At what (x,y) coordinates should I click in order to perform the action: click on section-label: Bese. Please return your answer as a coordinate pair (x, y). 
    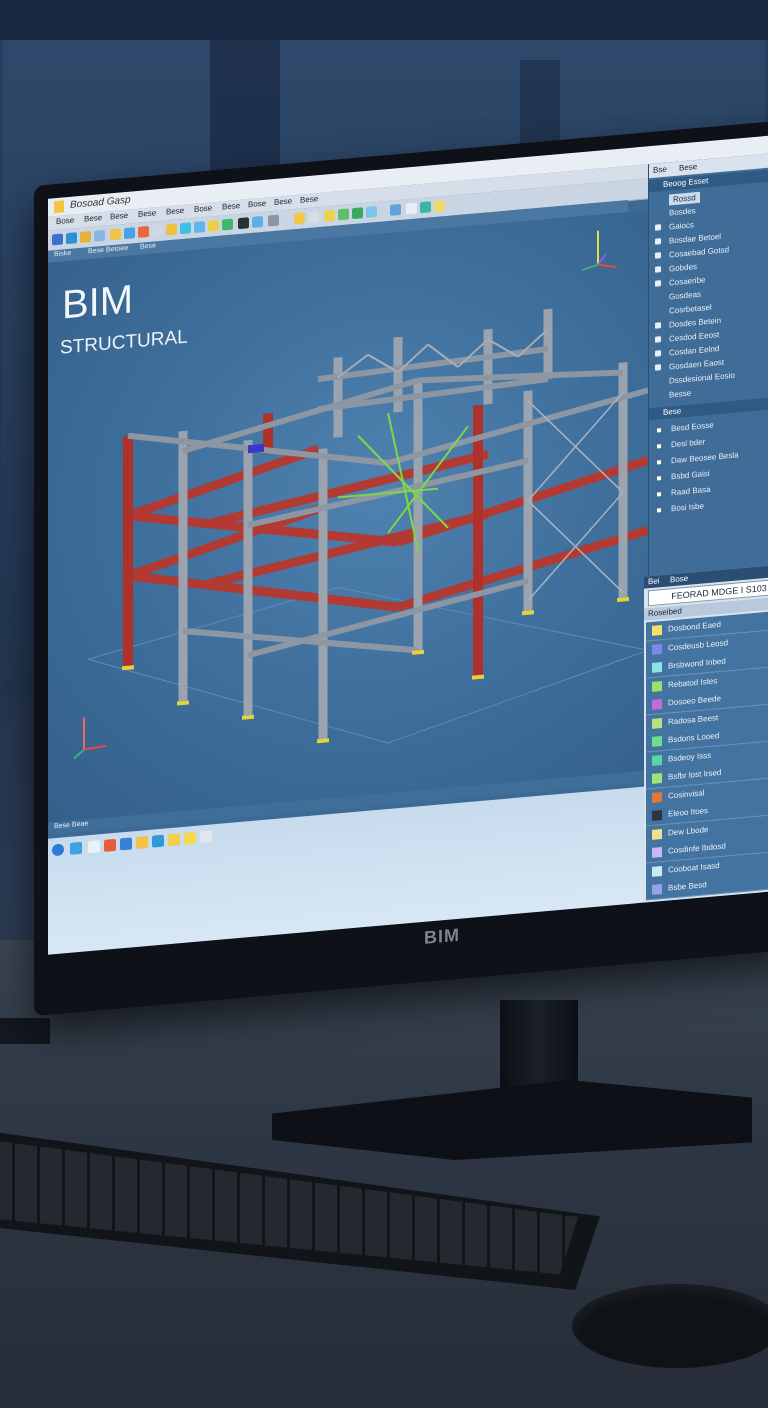
    Looking at the image, I should click on (672, 411).